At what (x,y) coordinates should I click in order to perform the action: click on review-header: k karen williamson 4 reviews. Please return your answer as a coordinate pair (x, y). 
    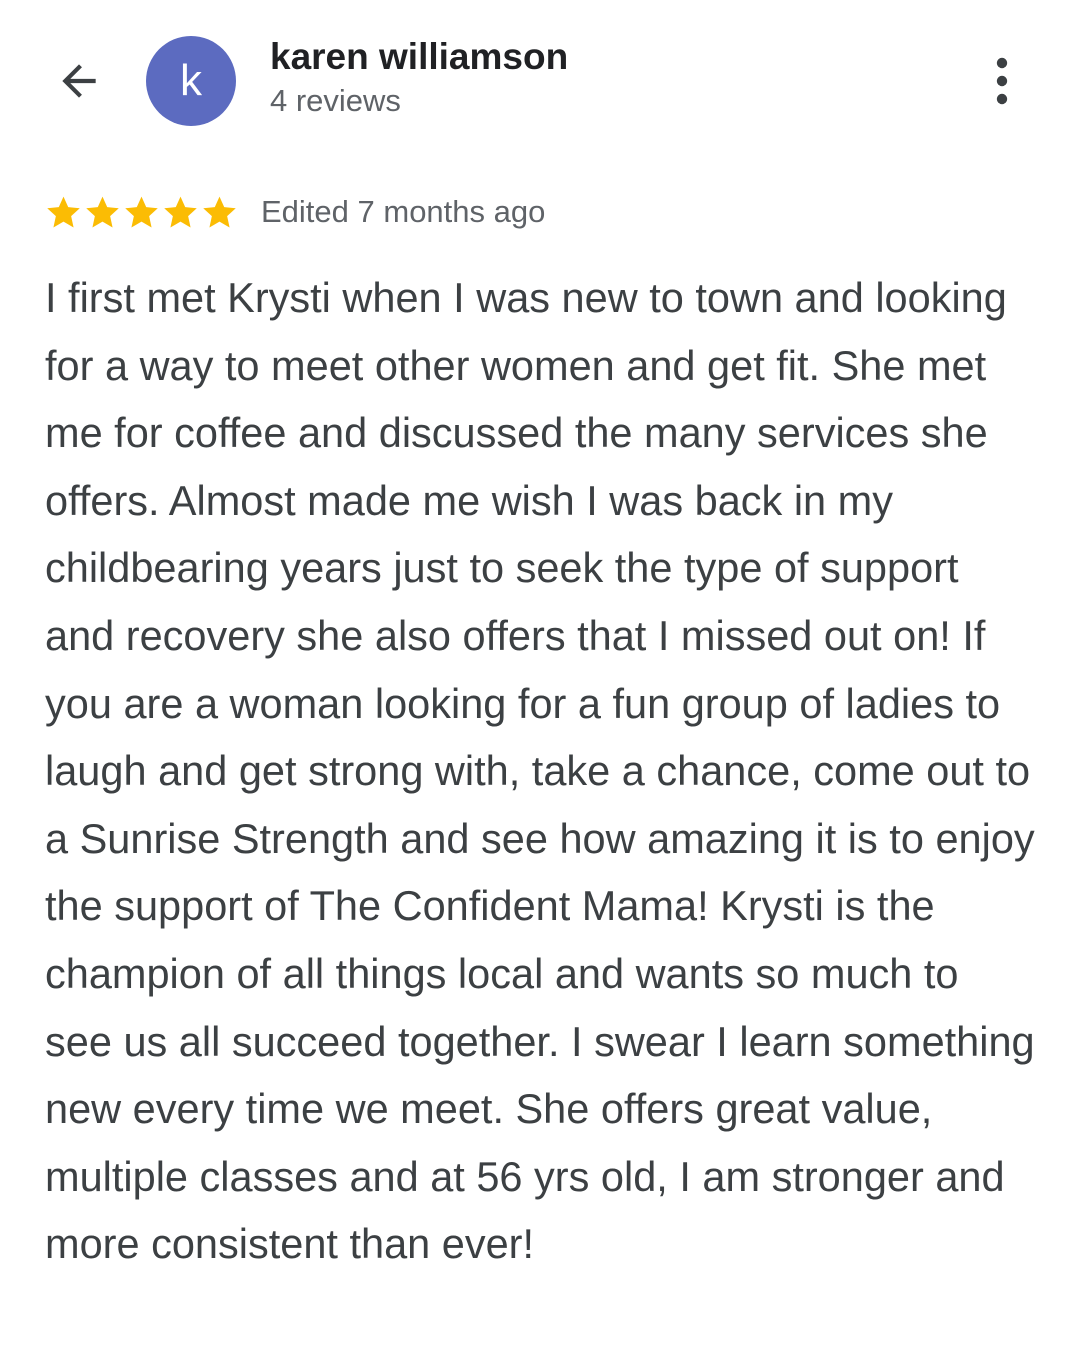
    Looking at the image, I should click on (539, 80).